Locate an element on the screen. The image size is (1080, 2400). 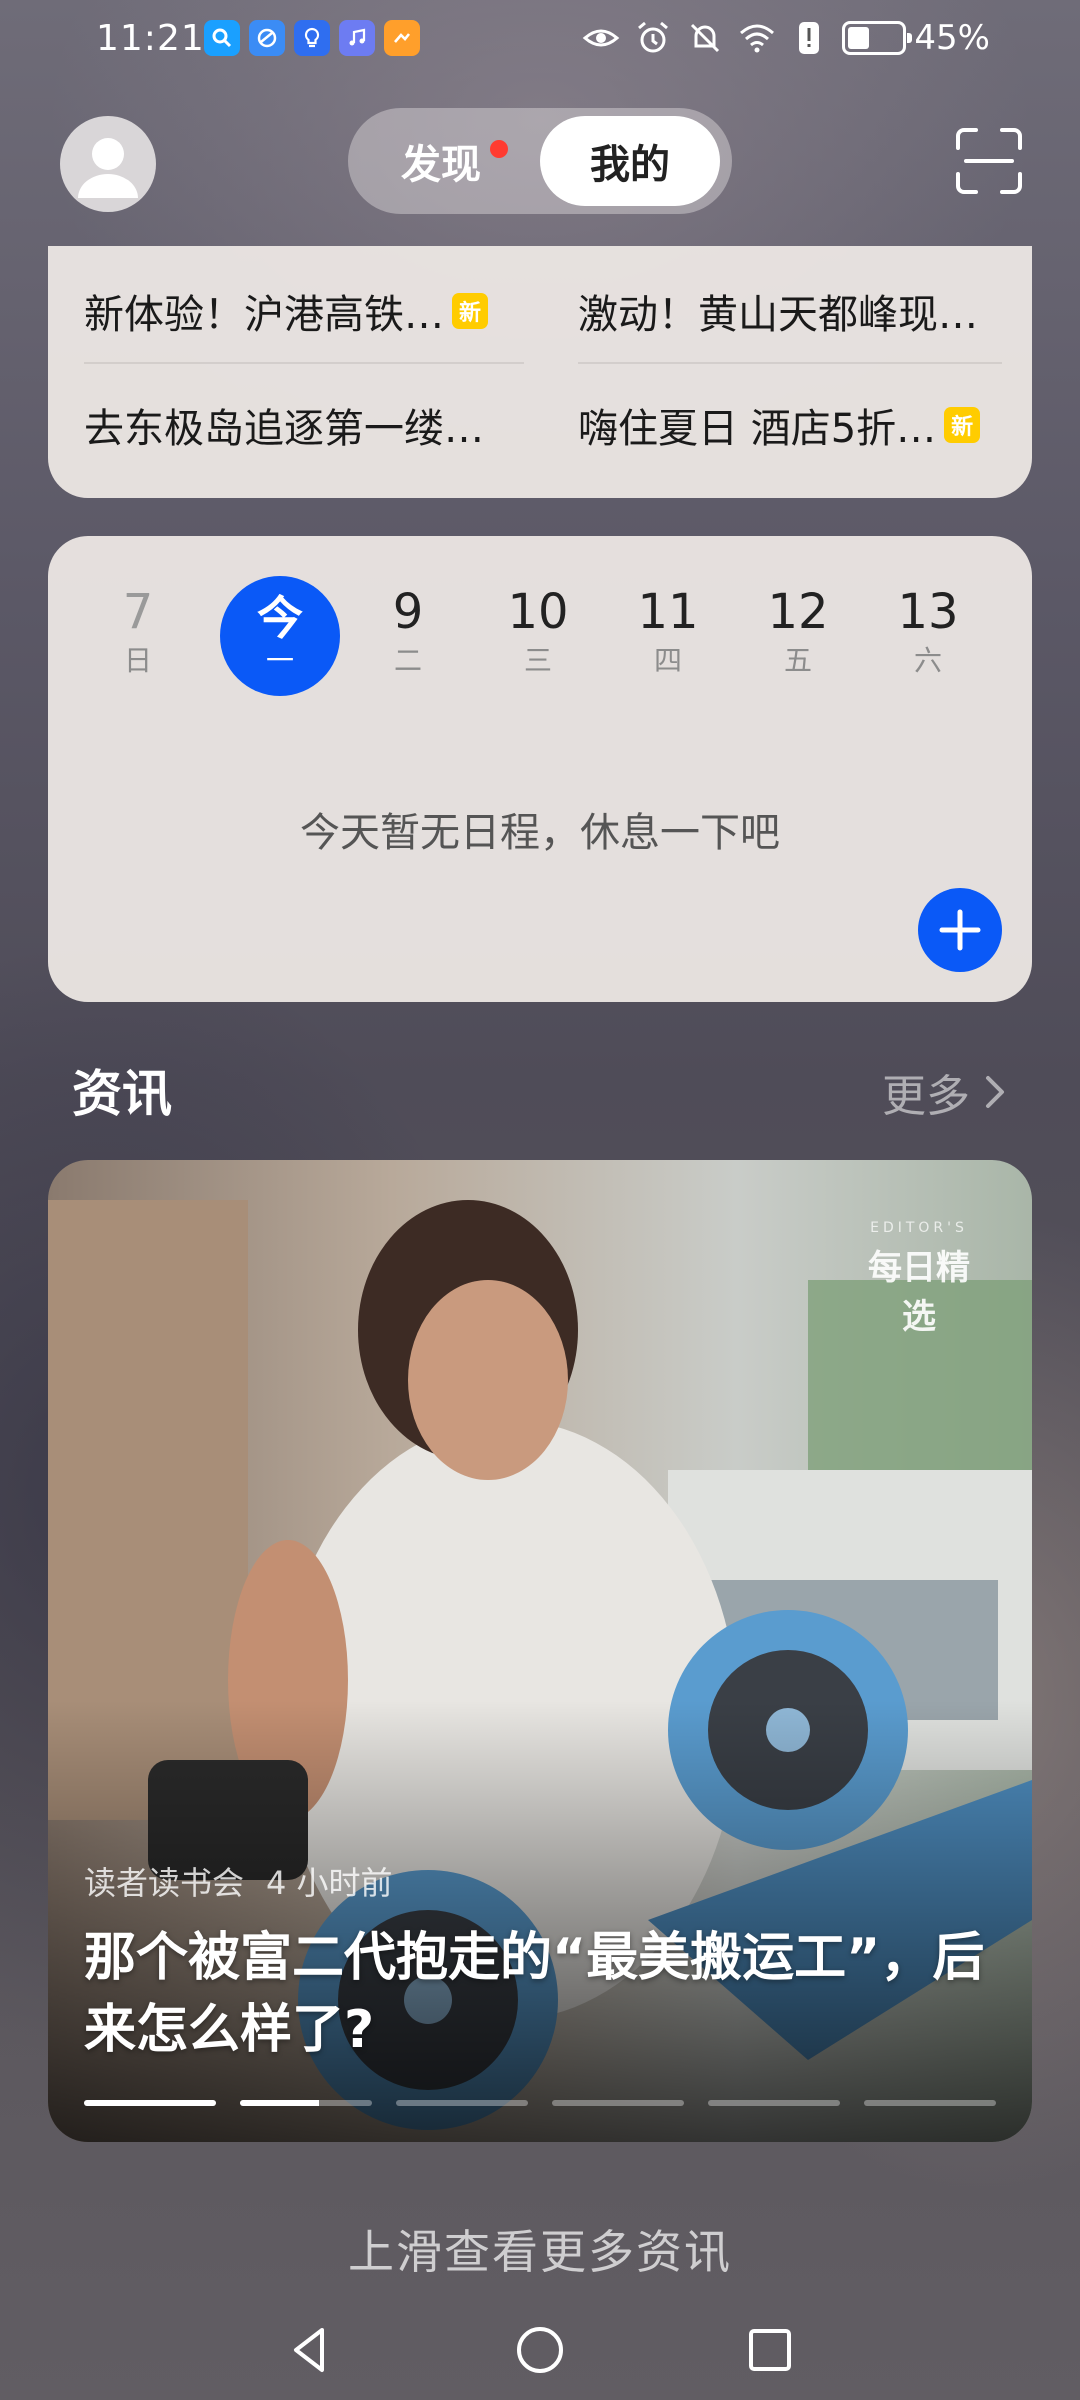
news-section-title: 资讯 is located at coordinates (122, 1094).